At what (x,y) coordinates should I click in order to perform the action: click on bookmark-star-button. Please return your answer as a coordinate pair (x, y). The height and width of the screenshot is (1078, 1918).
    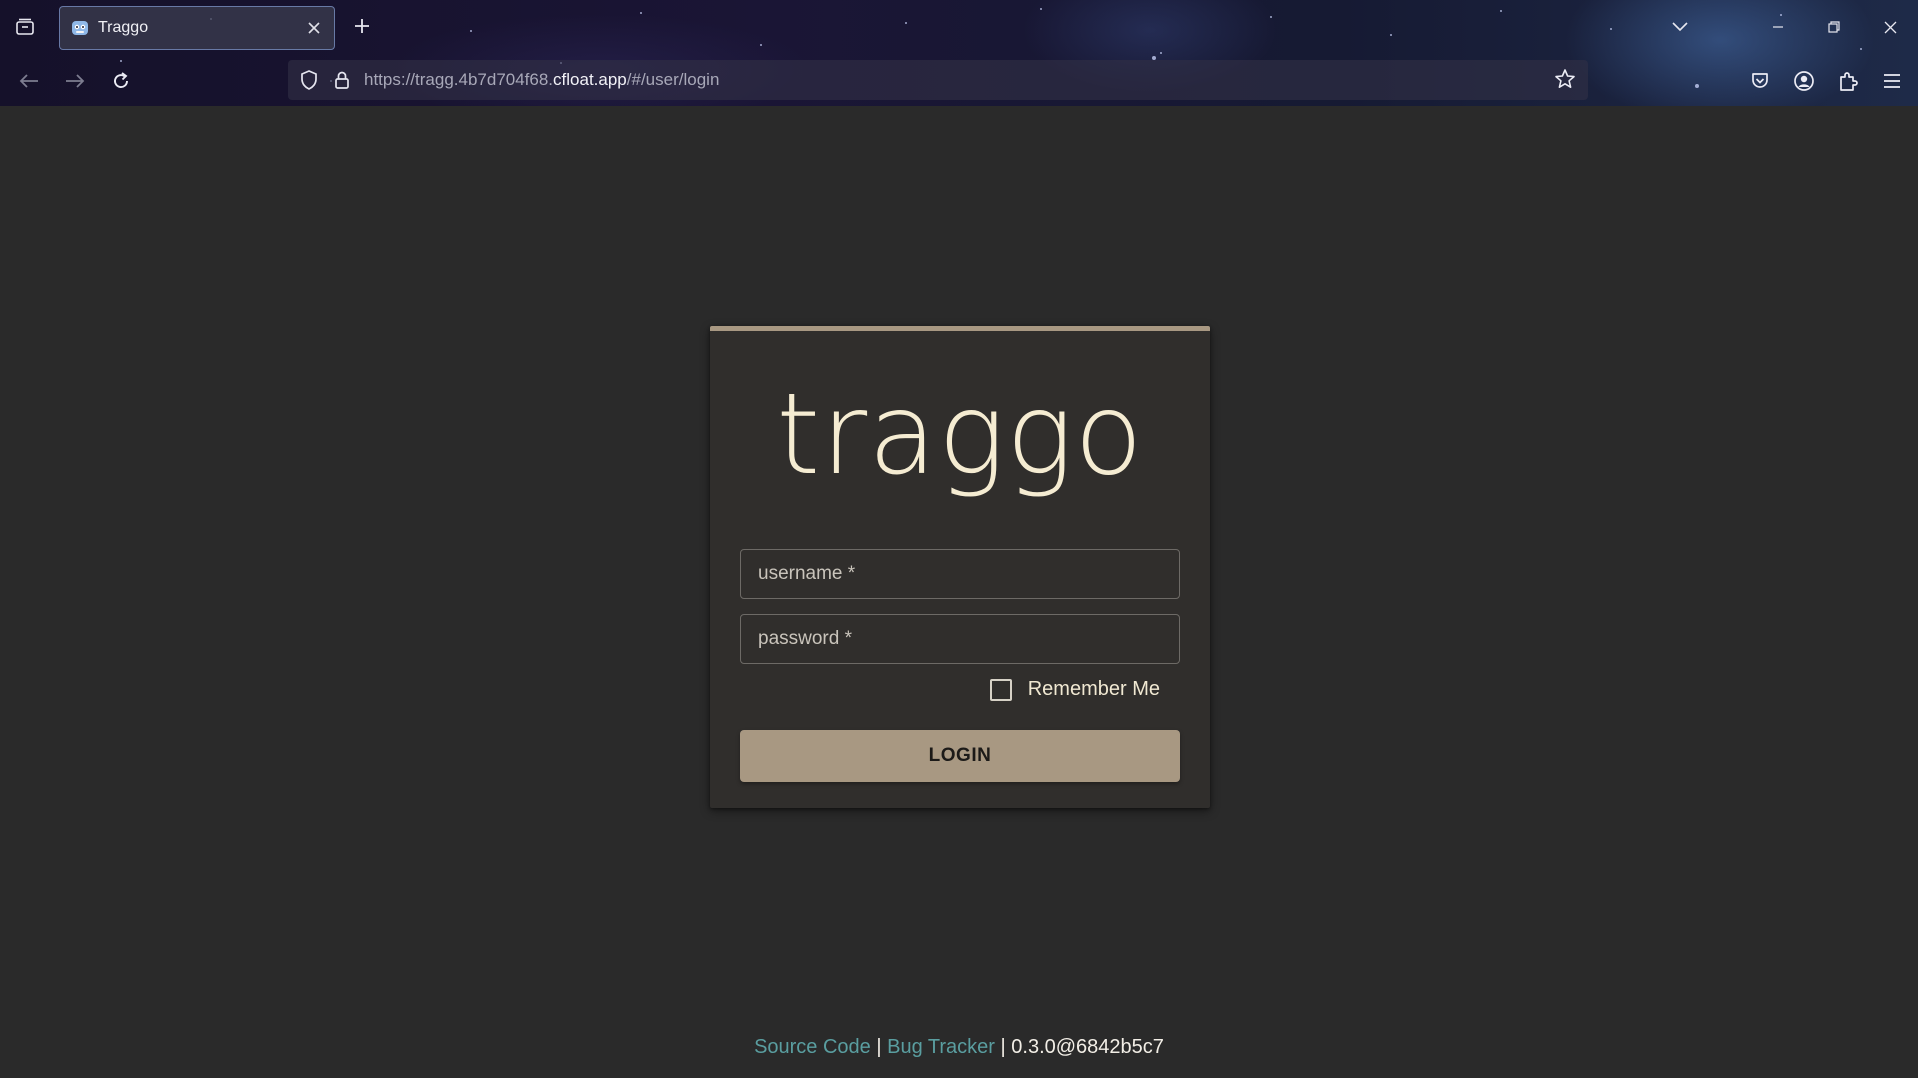
    Looking at the image, I should click on (1565, 81).